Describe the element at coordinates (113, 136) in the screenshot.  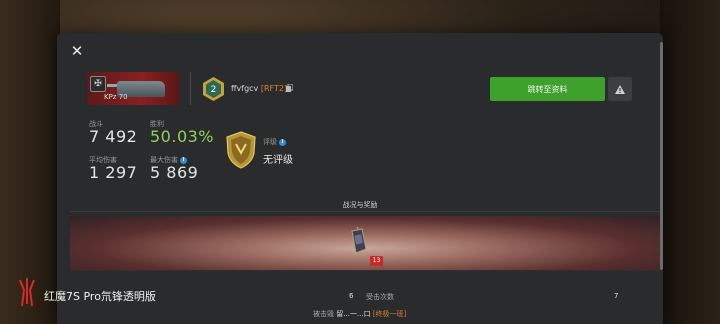
I see `battles-value: 7 492` at that location.